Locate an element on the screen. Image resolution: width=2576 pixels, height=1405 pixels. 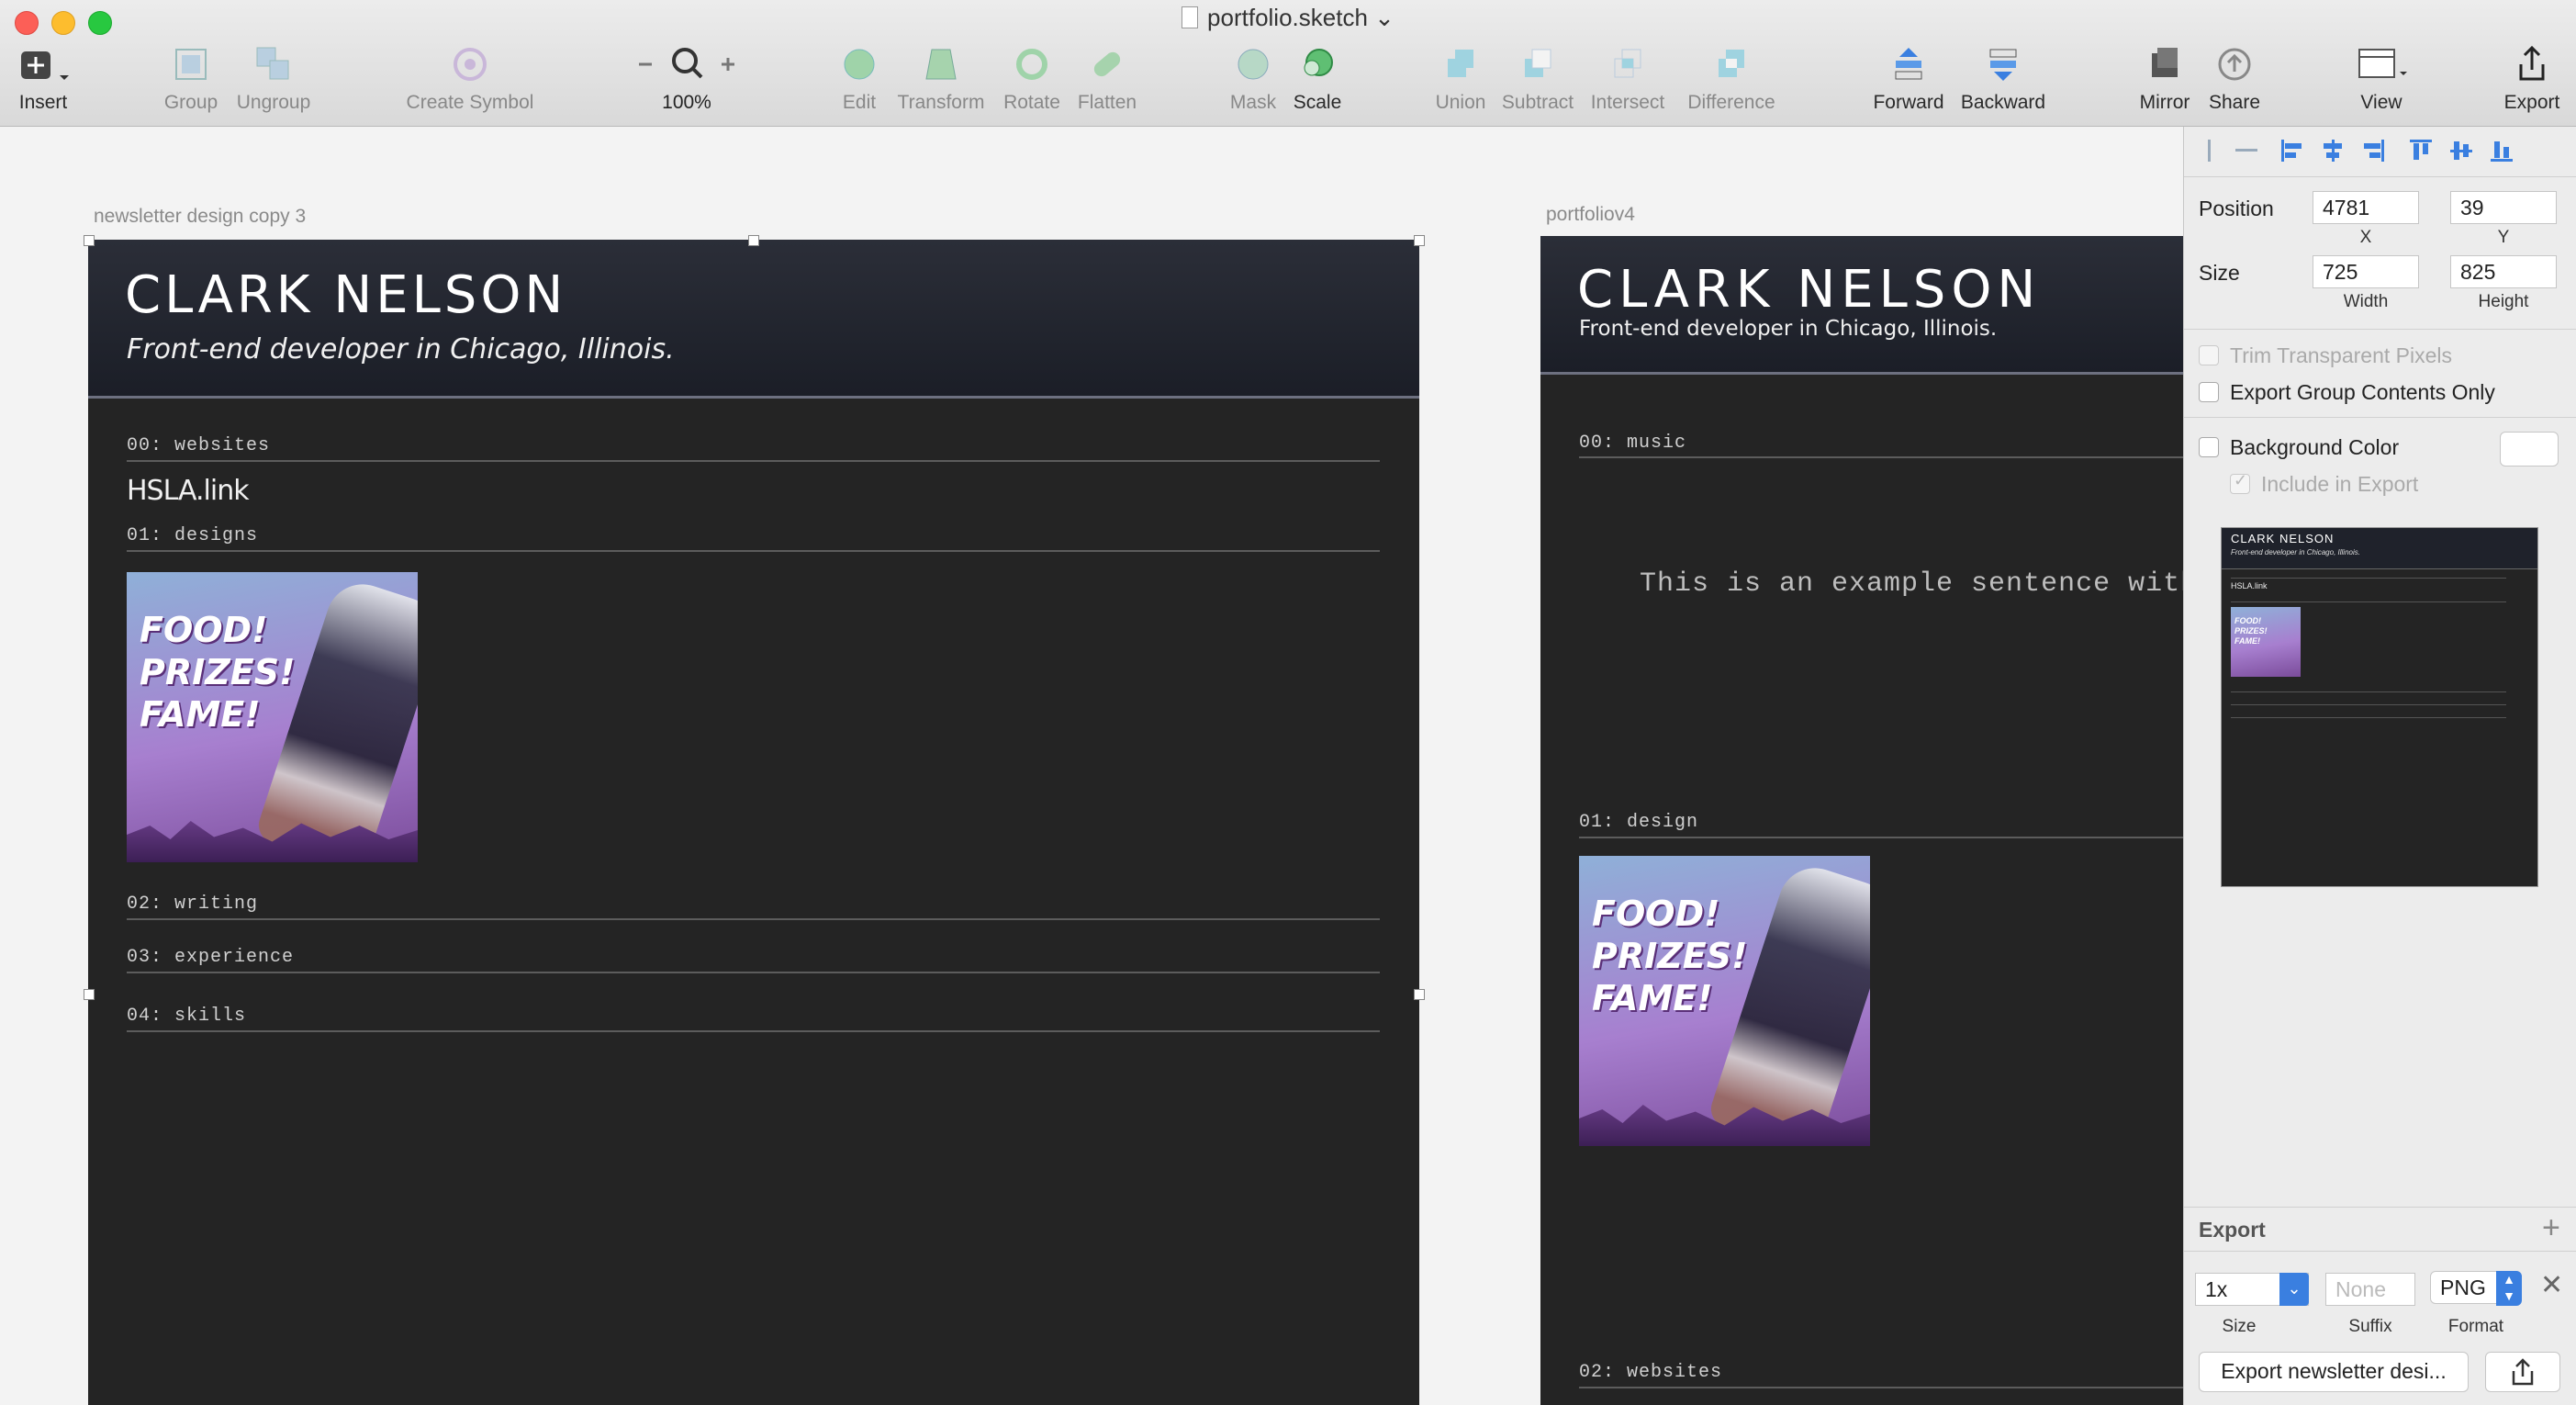
backward-label: Backward is located at coordinates (2003, 102).